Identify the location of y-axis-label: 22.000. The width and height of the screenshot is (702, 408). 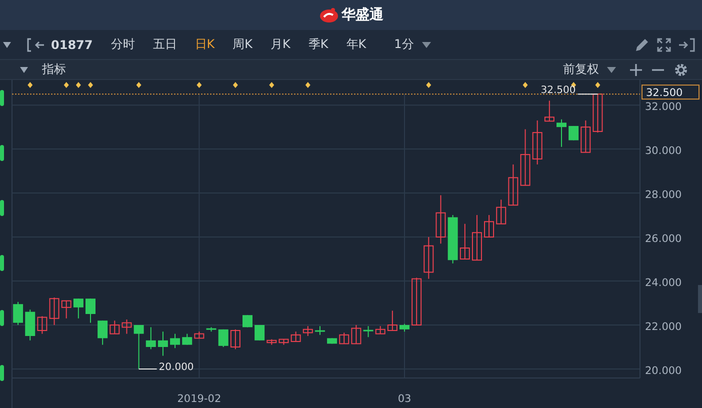
(663, 327).